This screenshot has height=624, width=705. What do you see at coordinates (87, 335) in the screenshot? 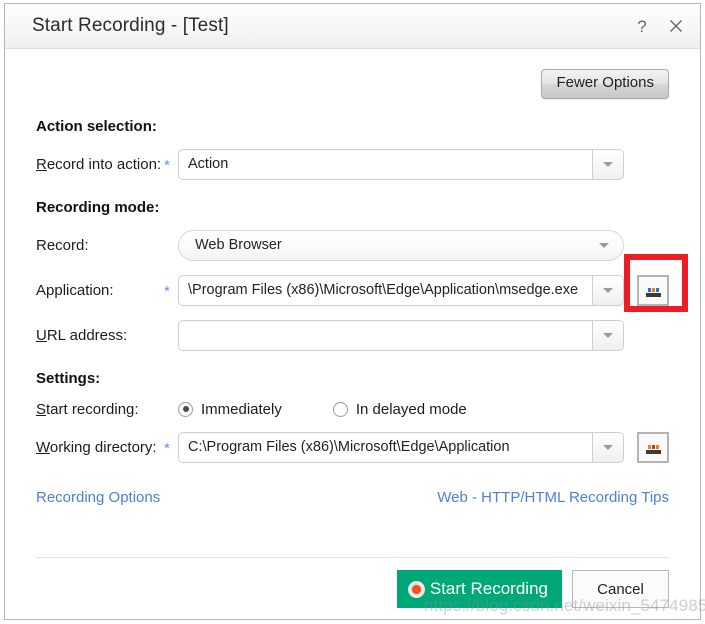
I see `label-rest: RL address:` at bounding box center [87, 335].